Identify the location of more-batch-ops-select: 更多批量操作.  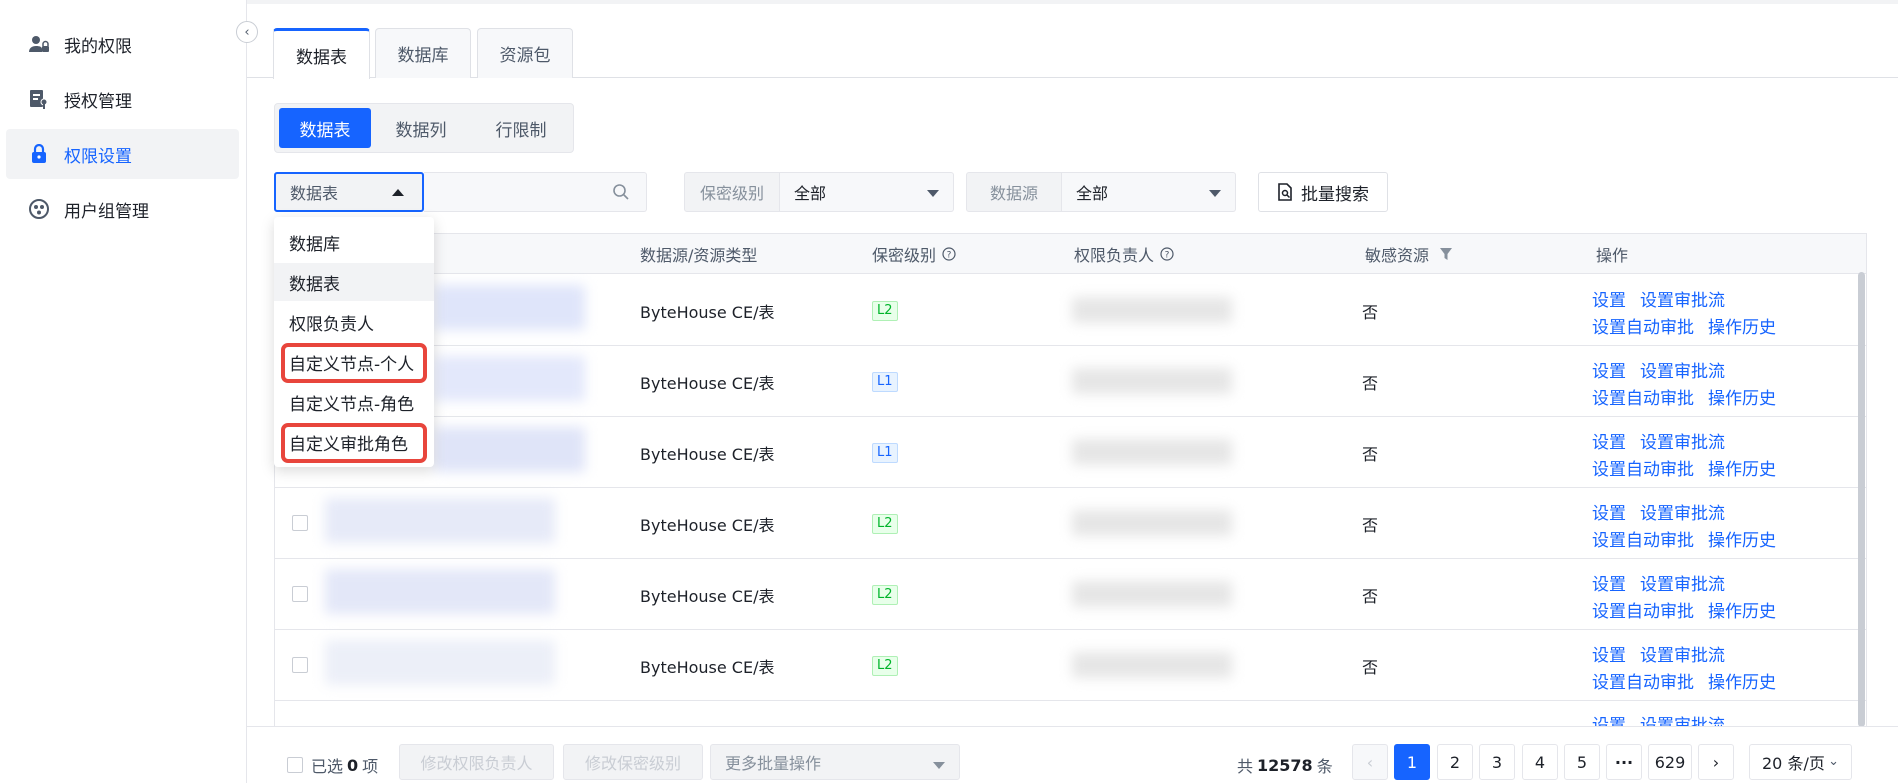
(835, 762).